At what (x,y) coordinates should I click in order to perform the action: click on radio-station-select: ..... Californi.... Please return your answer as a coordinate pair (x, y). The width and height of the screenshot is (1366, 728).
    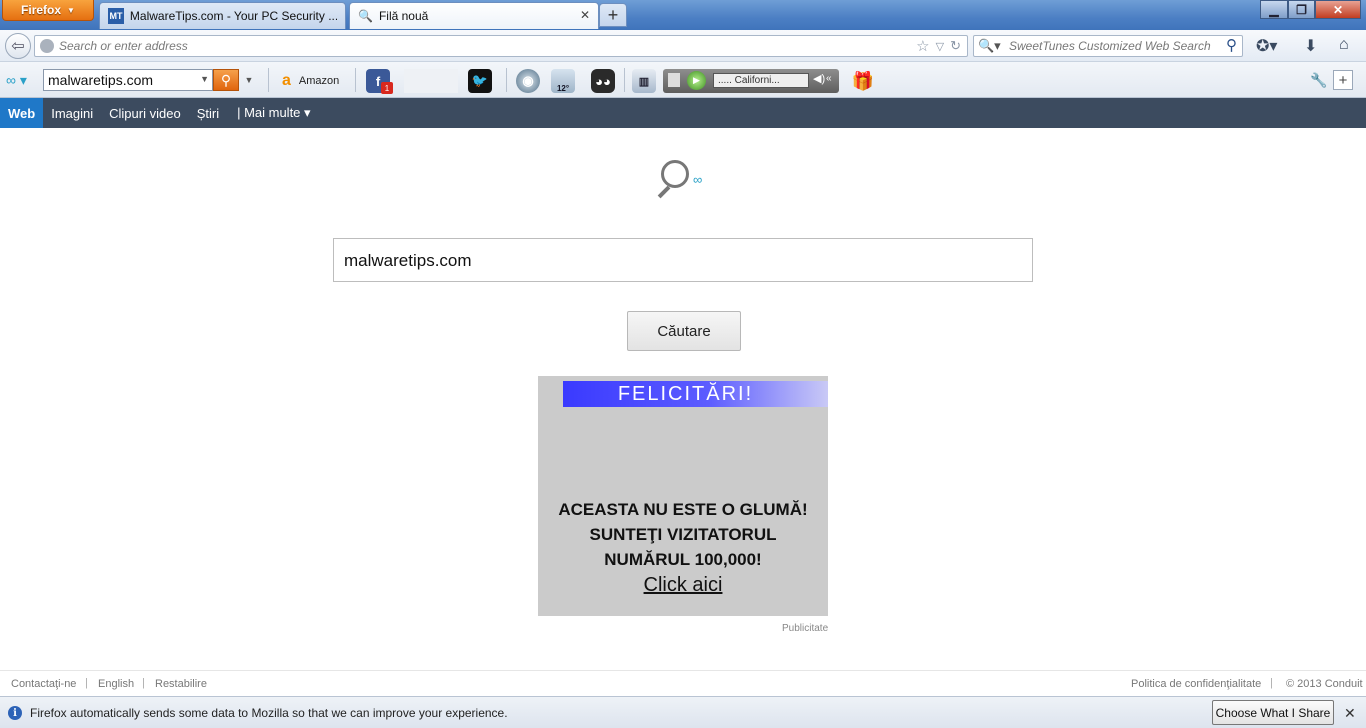
    Looking at the image, I should click on (761, 80).